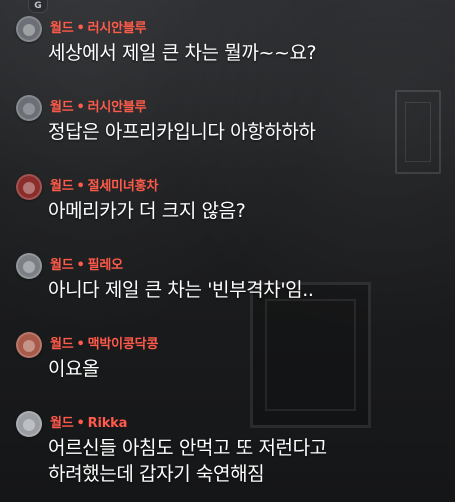 This screenshot has height=502, width=455. What do you see at coordinates (227, 117) in the screenshot?
I see `chat-message: 월드 • 러시안블루 정답은 아프리카입니다 아항하하하` at bounding box center [227, 117].